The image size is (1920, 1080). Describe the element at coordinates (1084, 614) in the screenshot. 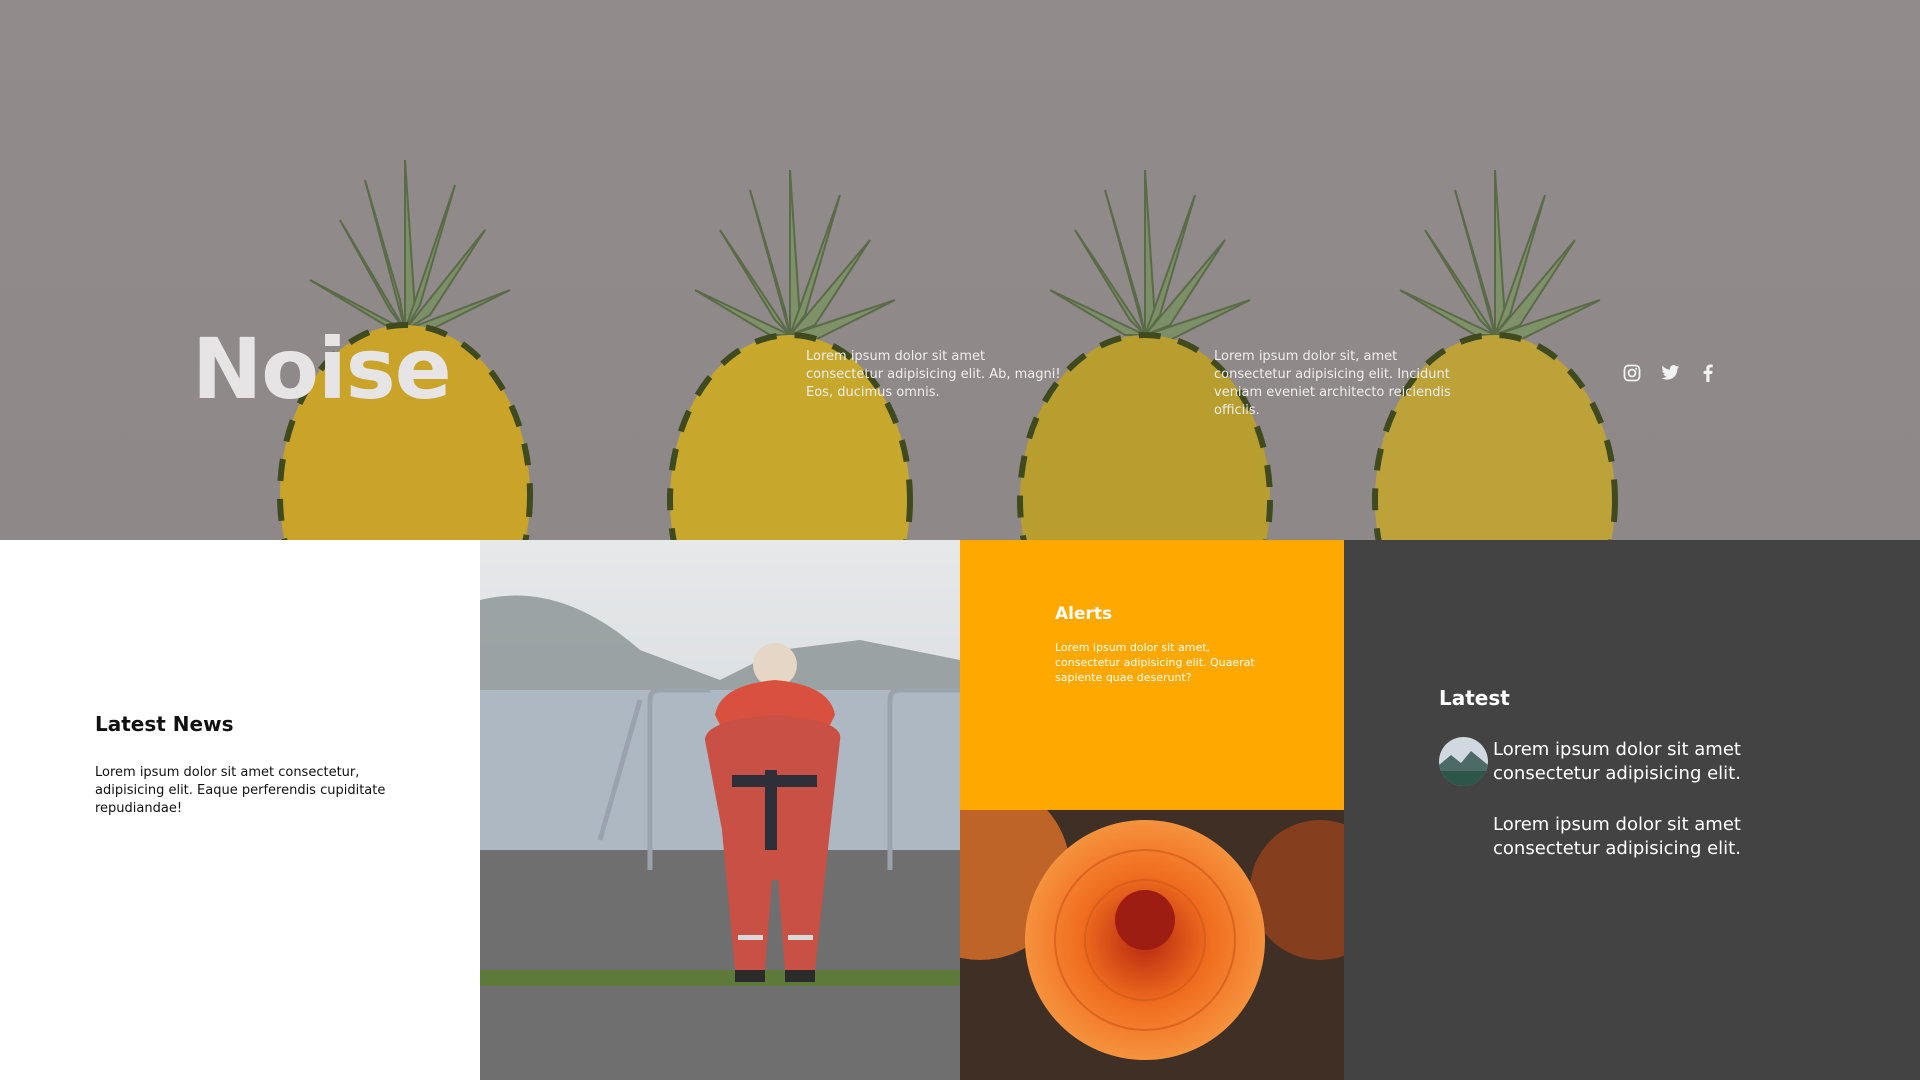

I see `alerts-heading: Alerts` at that location.